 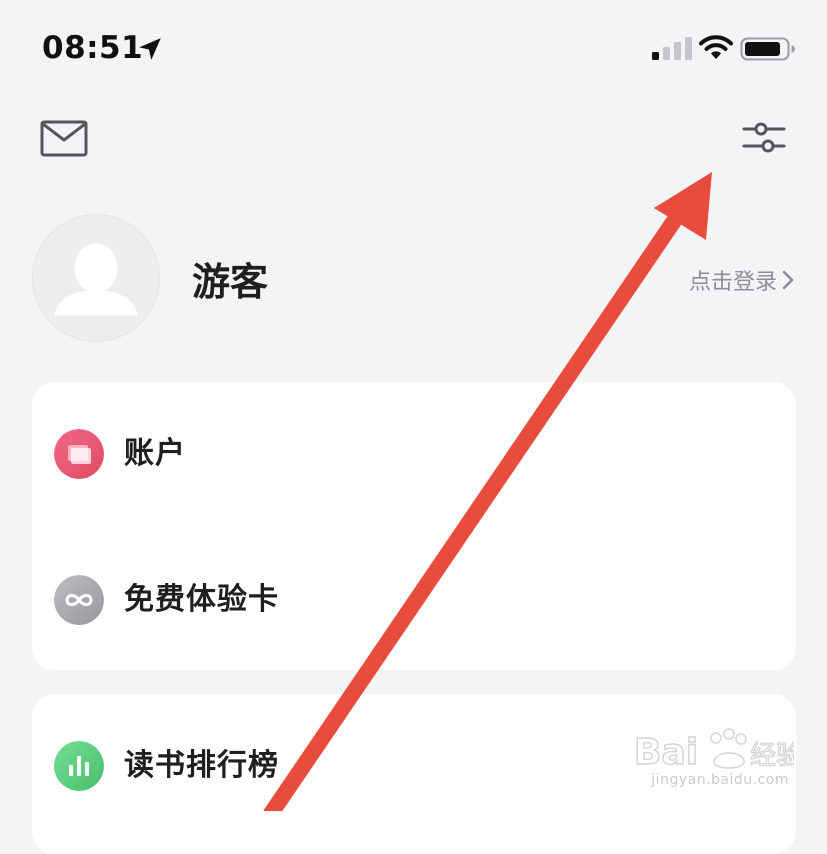 What do you see at coordinates (732, 282) in the screenshot?
I see `login-label: 点击登录` at bounding box center [732, 282].